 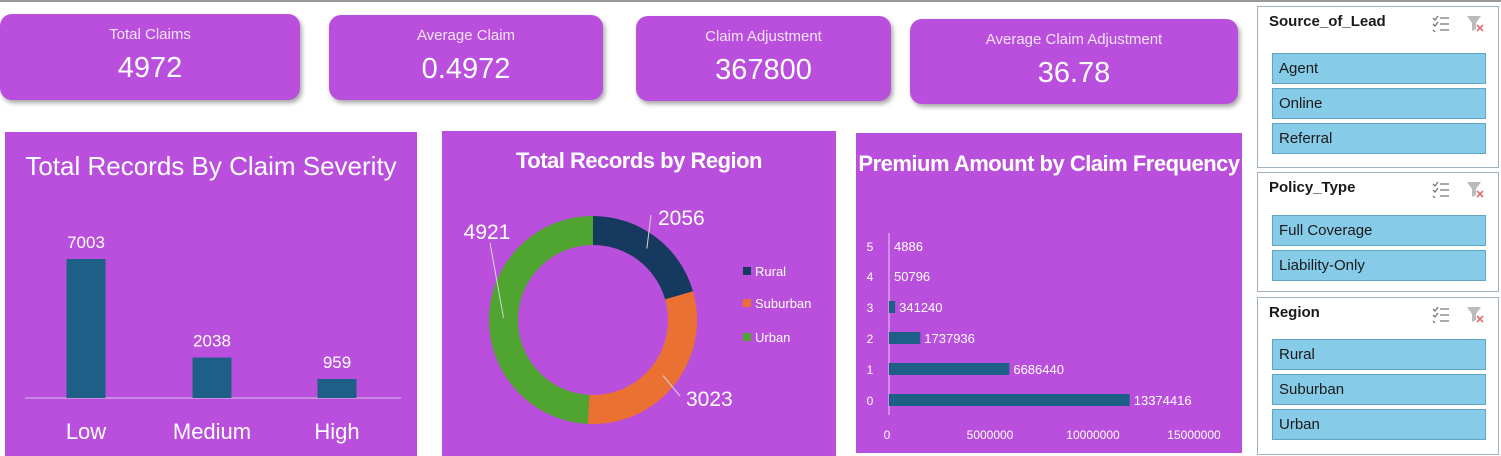 What do you see at coordinates (887, 435) in the screenshot?
I see `x-tick-label: 0` at bounding box center [887, 435].